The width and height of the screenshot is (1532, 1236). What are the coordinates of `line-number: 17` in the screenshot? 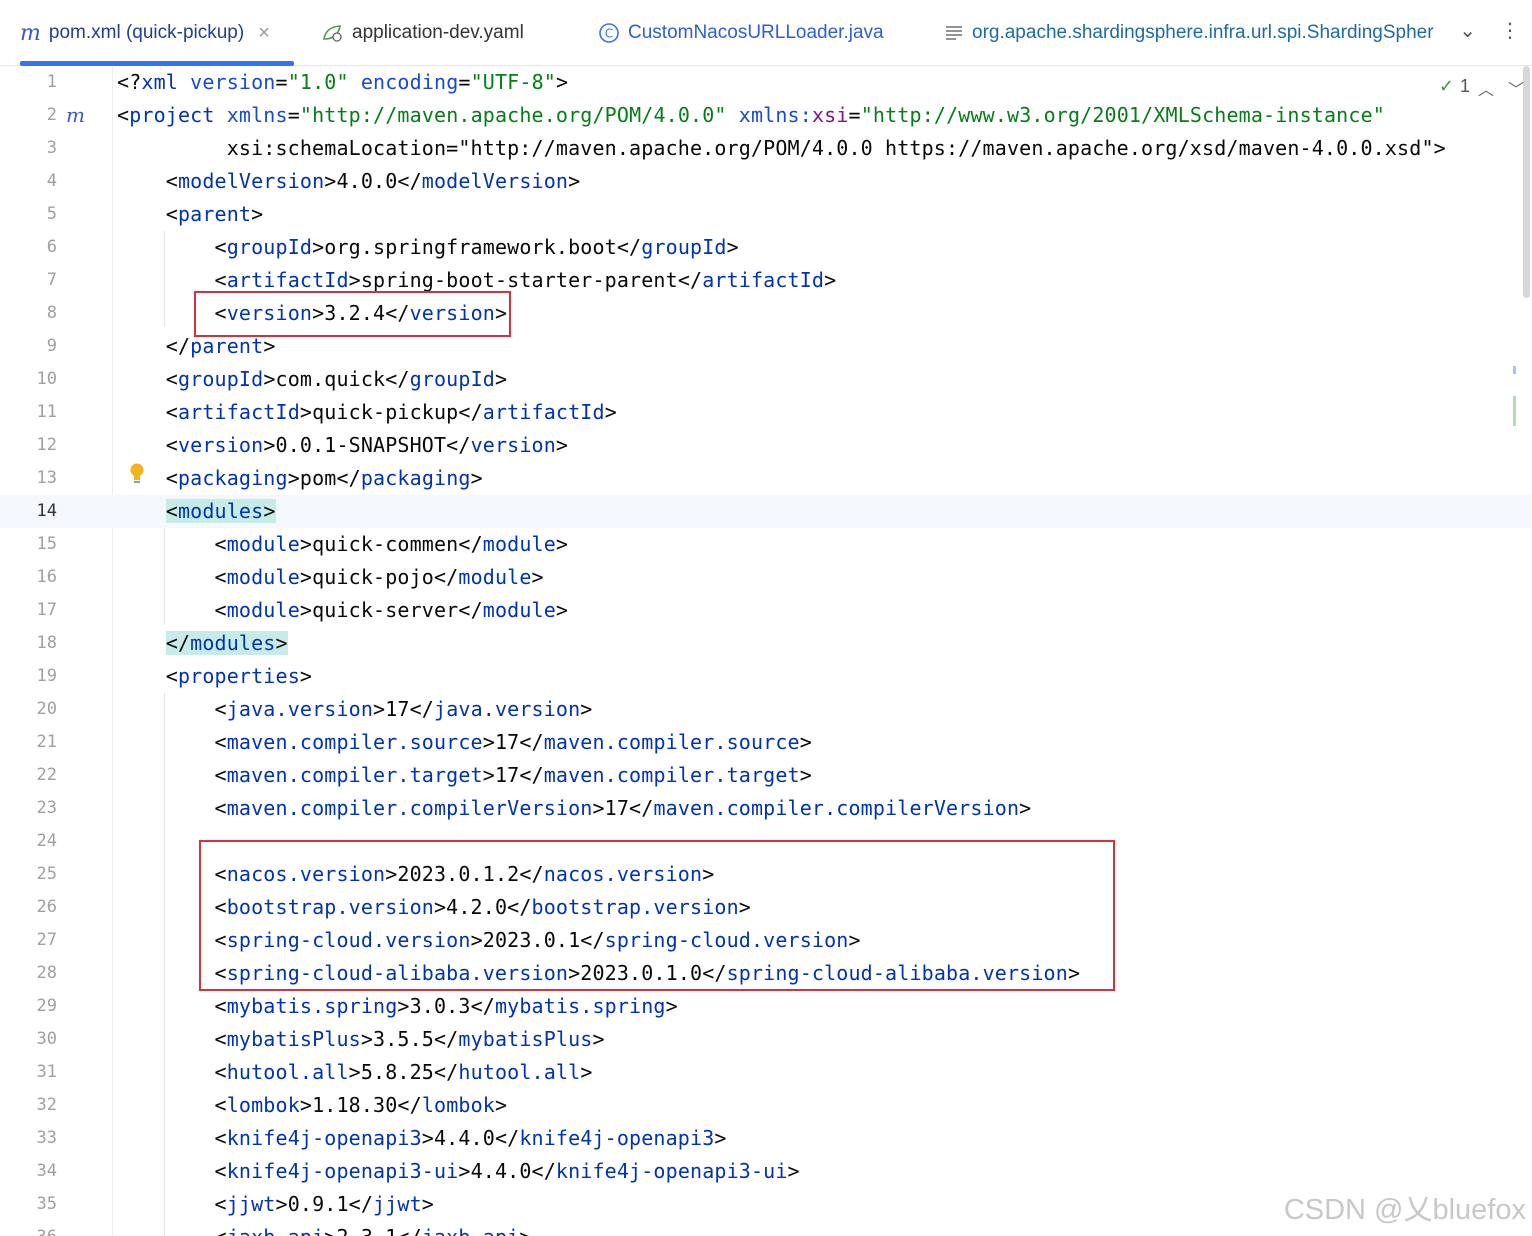 It's located at (28, 610).